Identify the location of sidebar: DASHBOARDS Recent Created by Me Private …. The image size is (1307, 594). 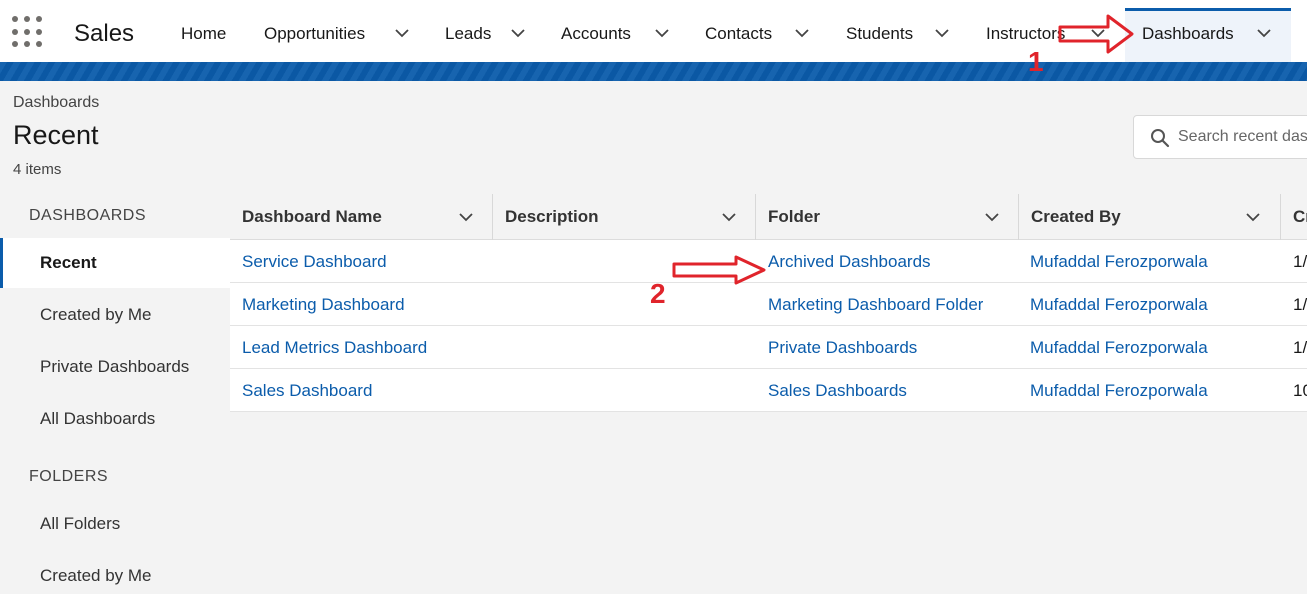
(115, 394).